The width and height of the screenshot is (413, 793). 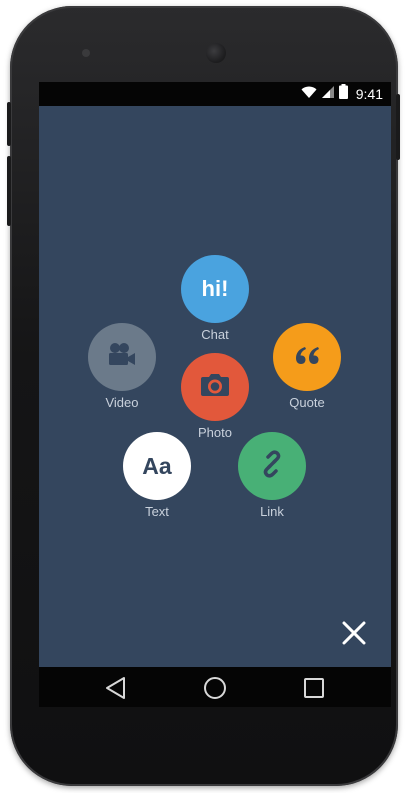 I want to click on video-camera-icon, so click(x=122, y=357).